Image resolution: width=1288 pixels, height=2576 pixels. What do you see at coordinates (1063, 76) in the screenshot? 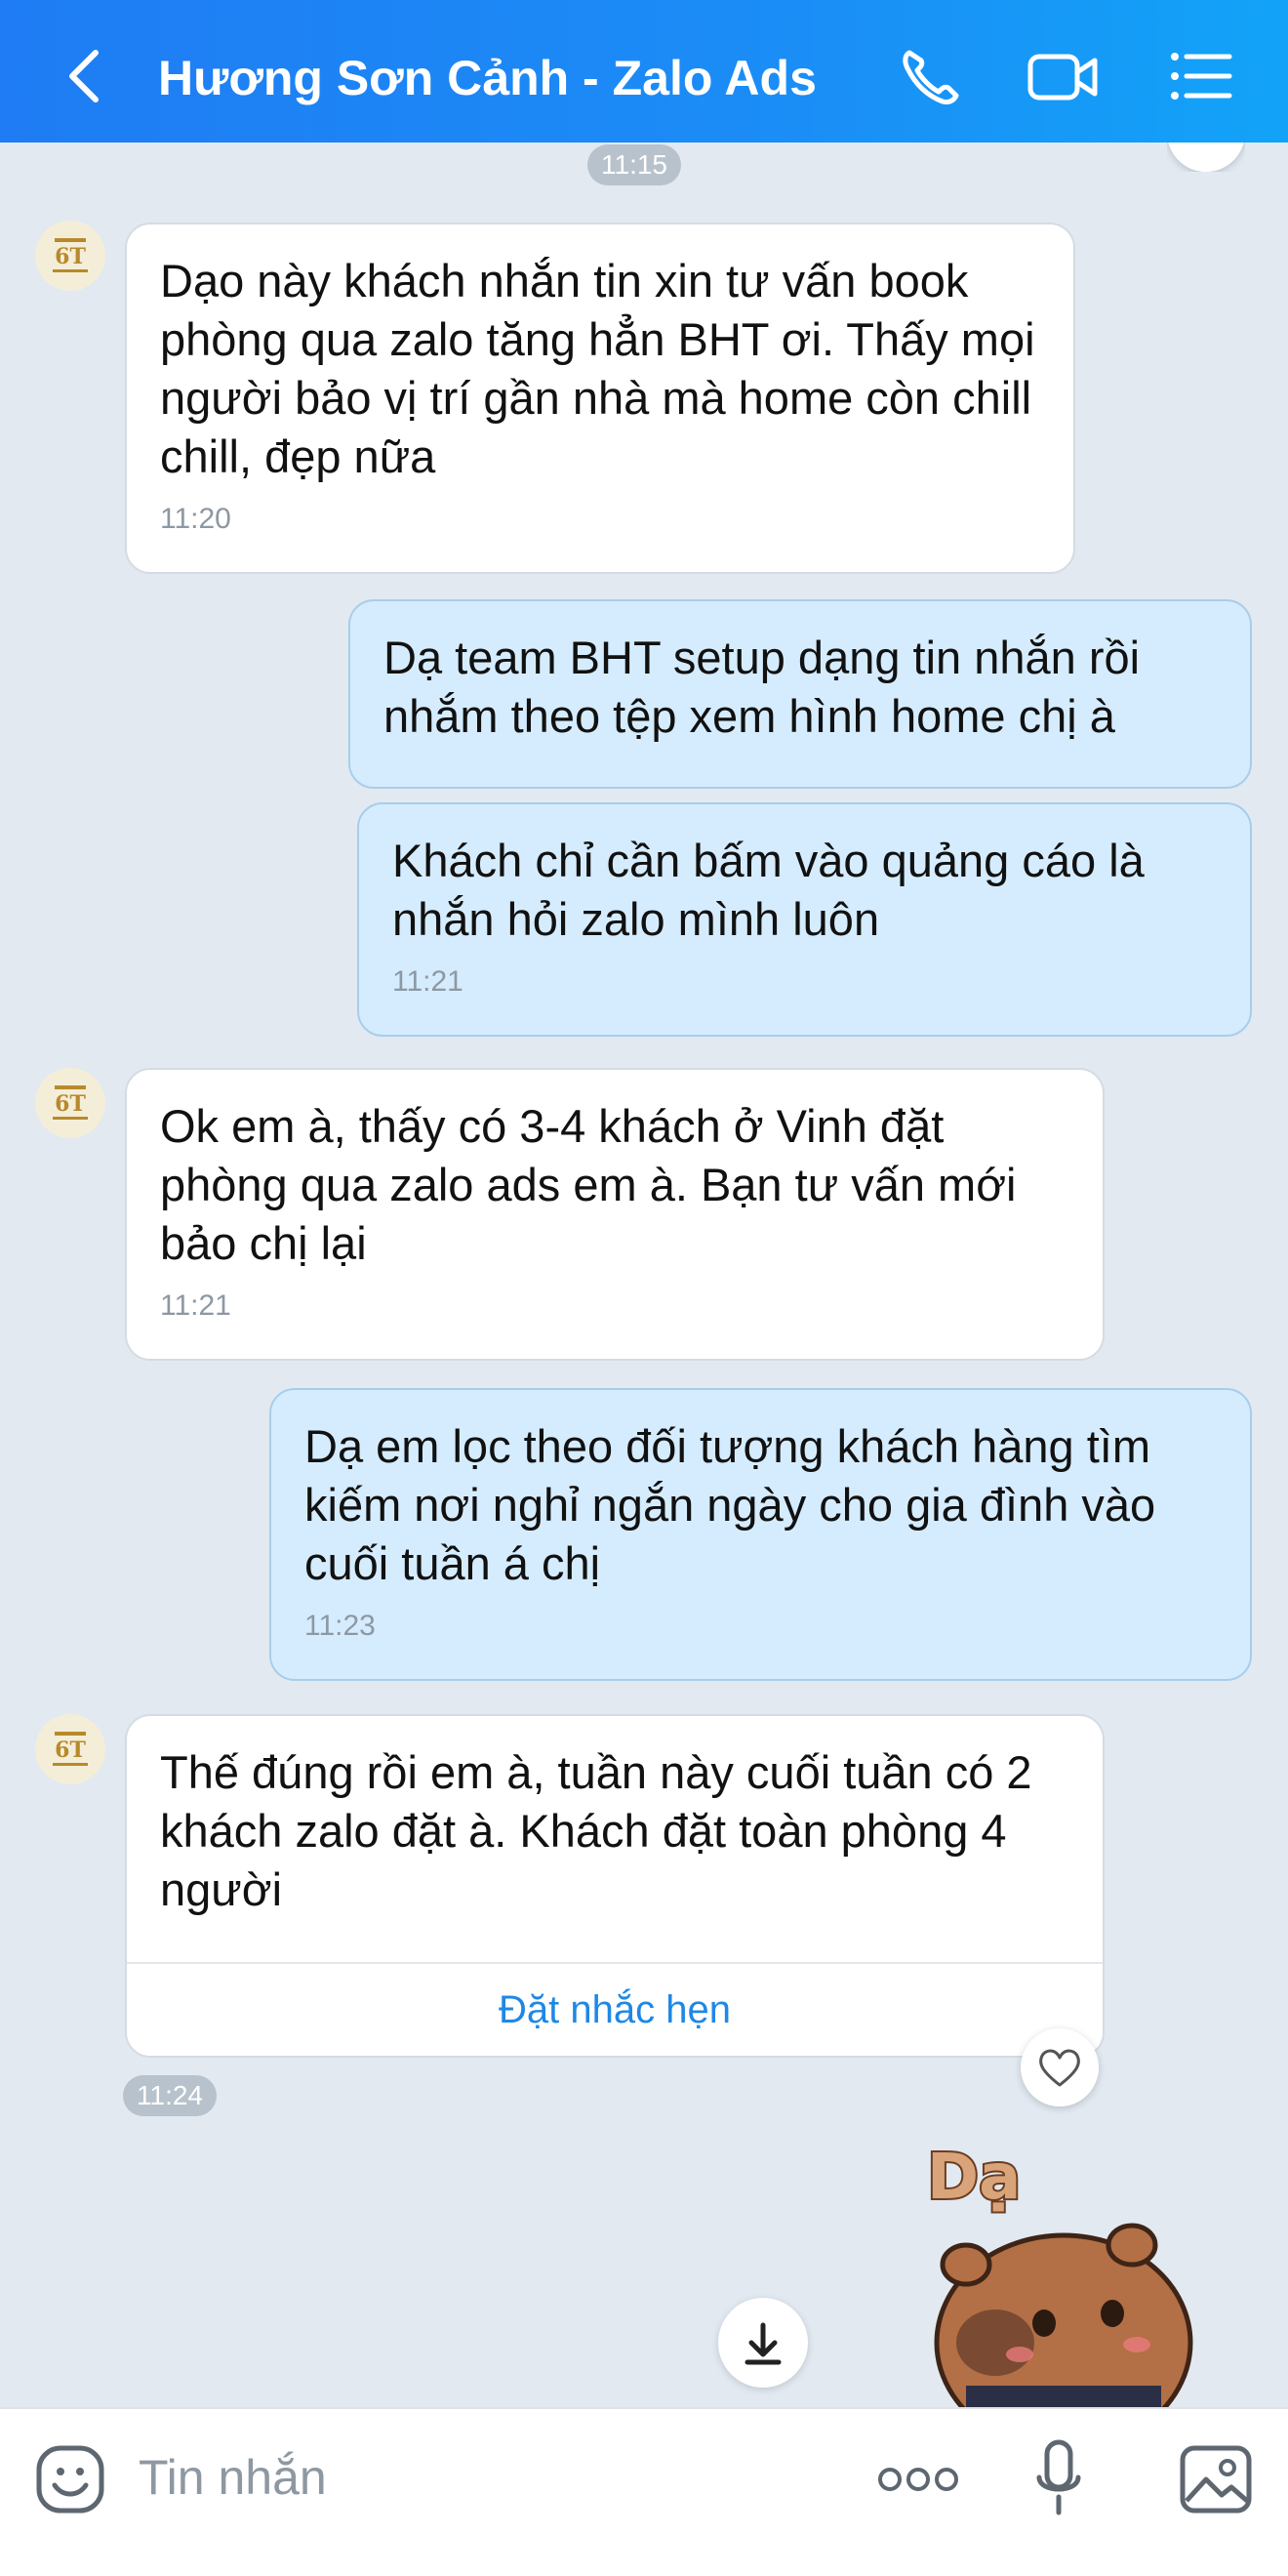
I see `video-camera-icon` at bounding box center [1063, 76].